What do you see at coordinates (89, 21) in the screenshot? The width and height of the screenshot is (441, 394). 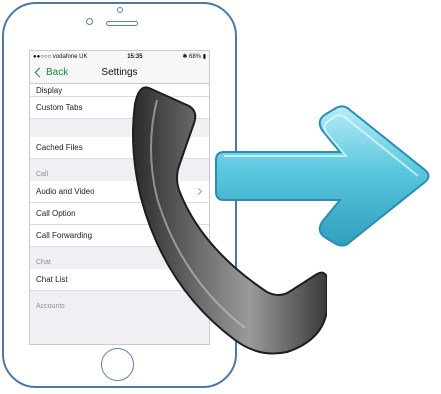 I see `sensor-icon` at bounding box center [89, 21].